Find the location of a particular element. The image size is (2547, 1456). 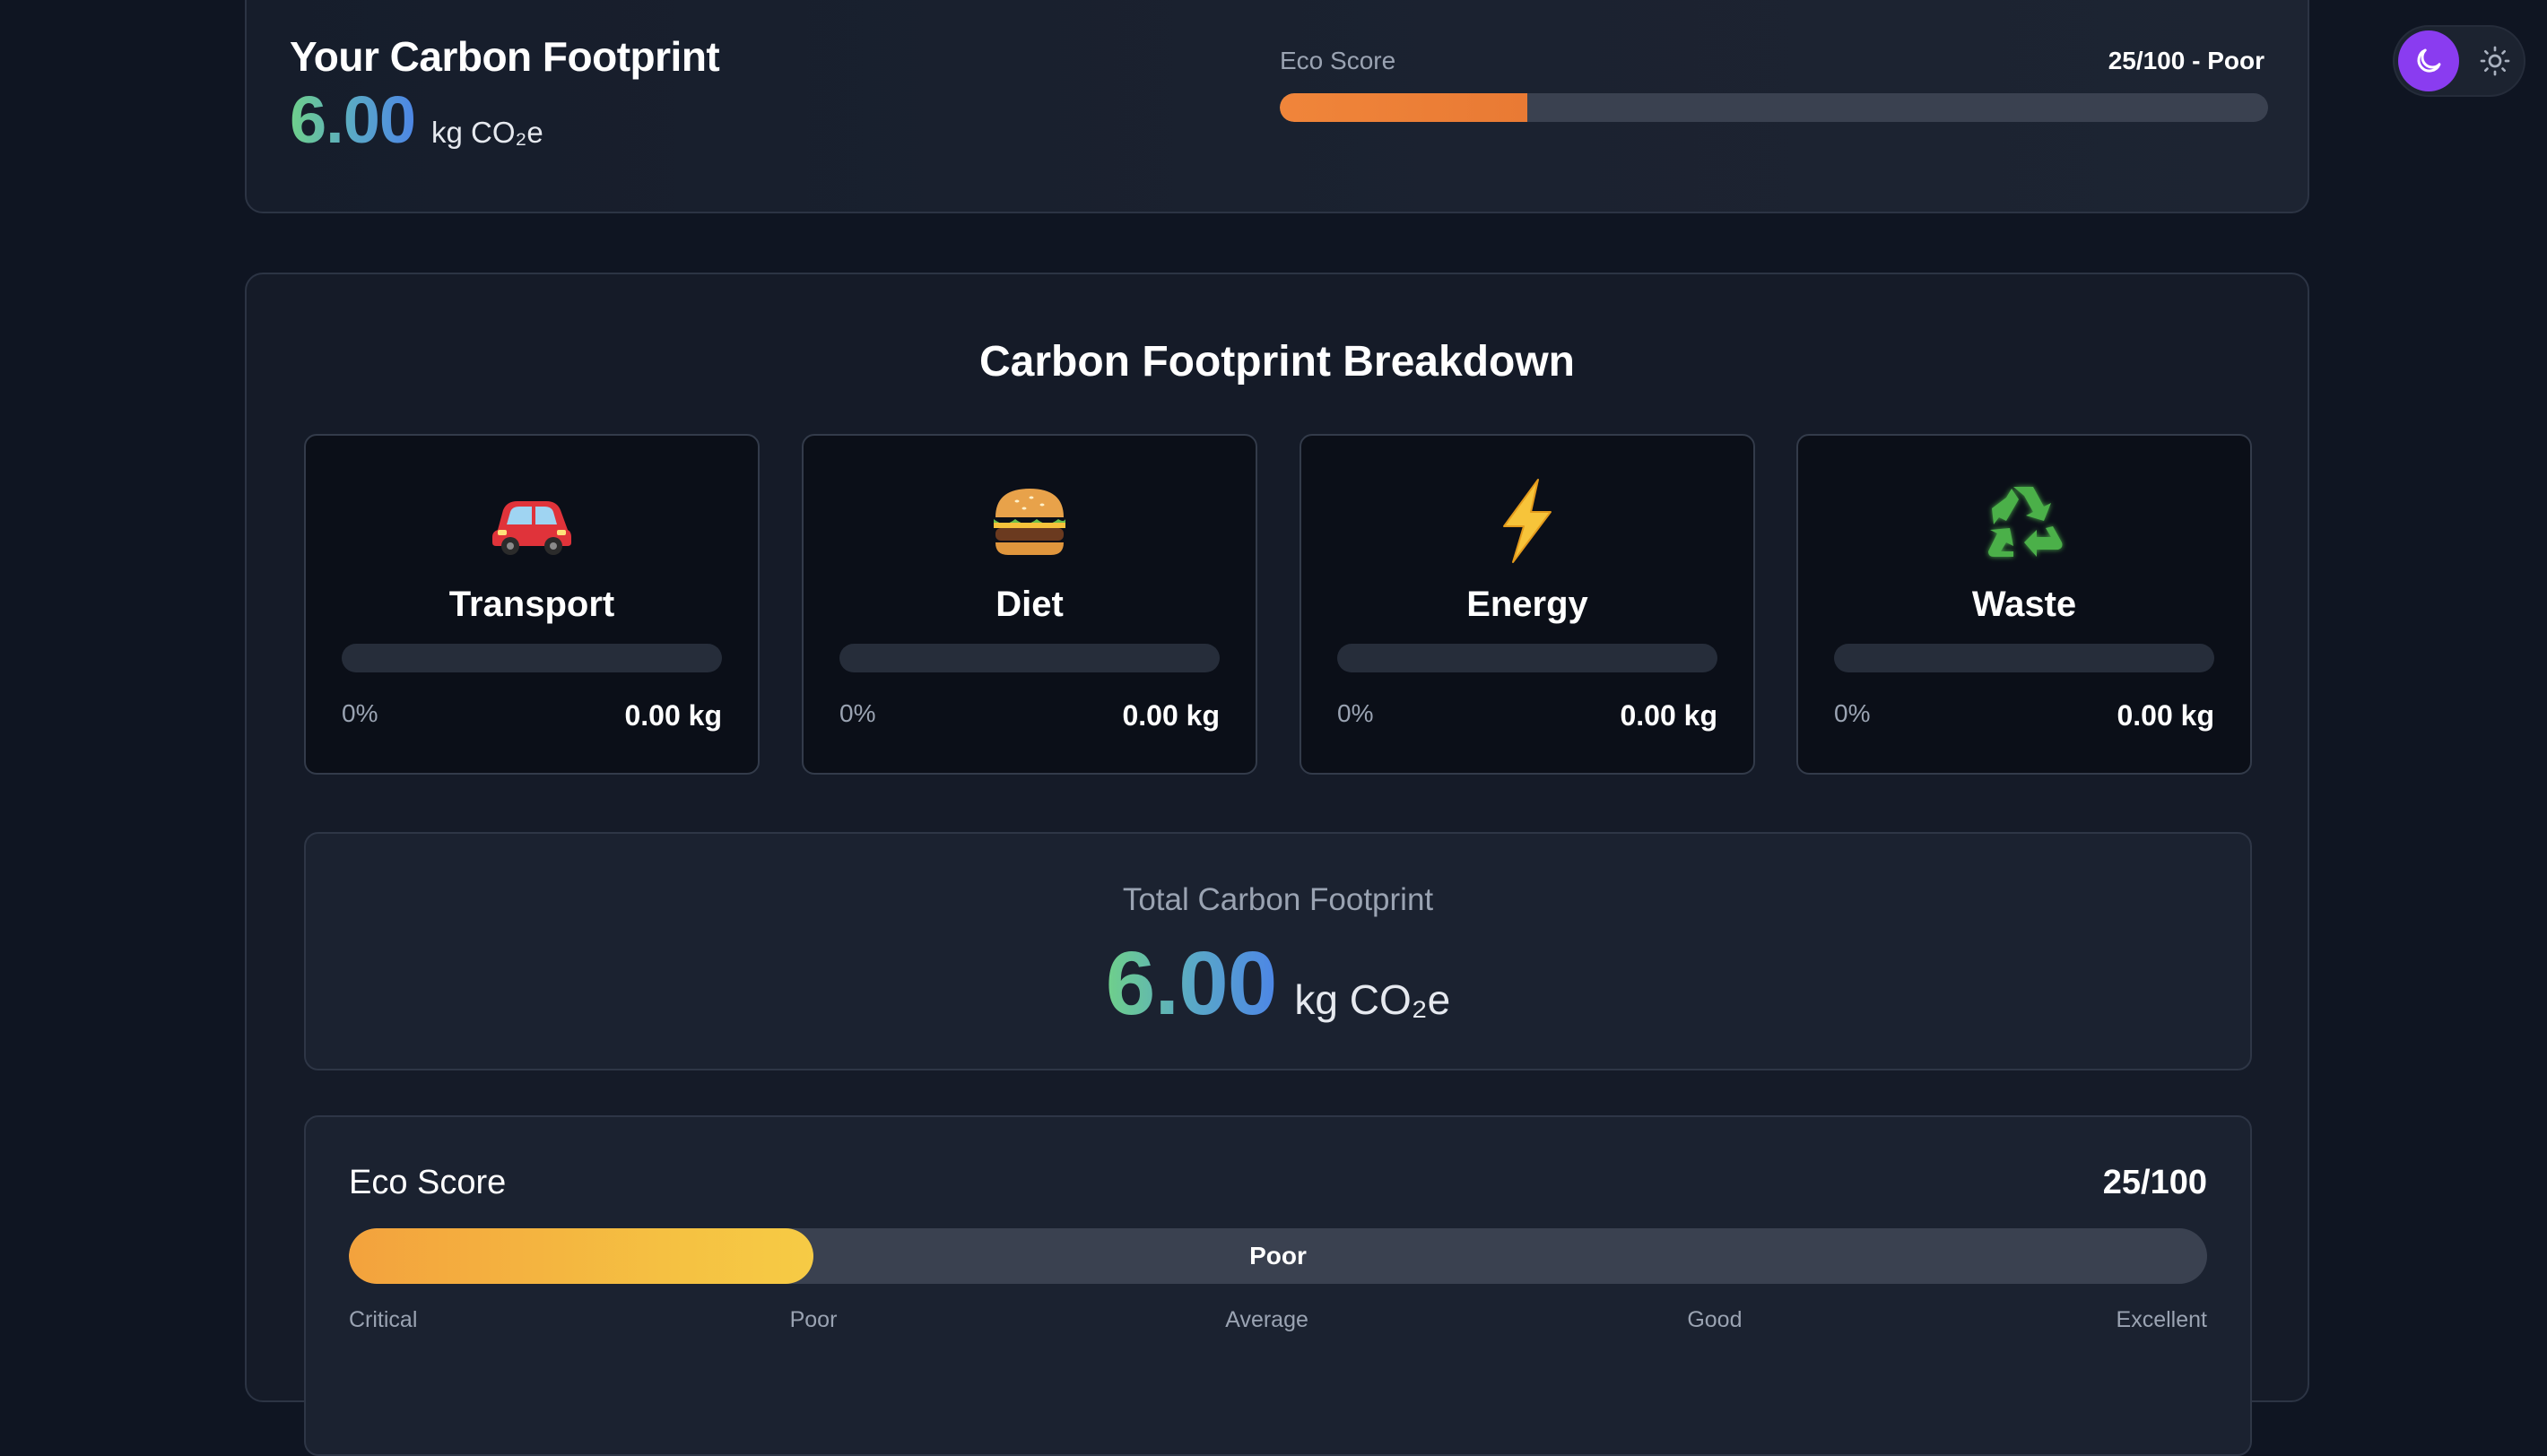

breakdown-title: Carbon Footprint Breakdown is located at coordinates (1277, 362).